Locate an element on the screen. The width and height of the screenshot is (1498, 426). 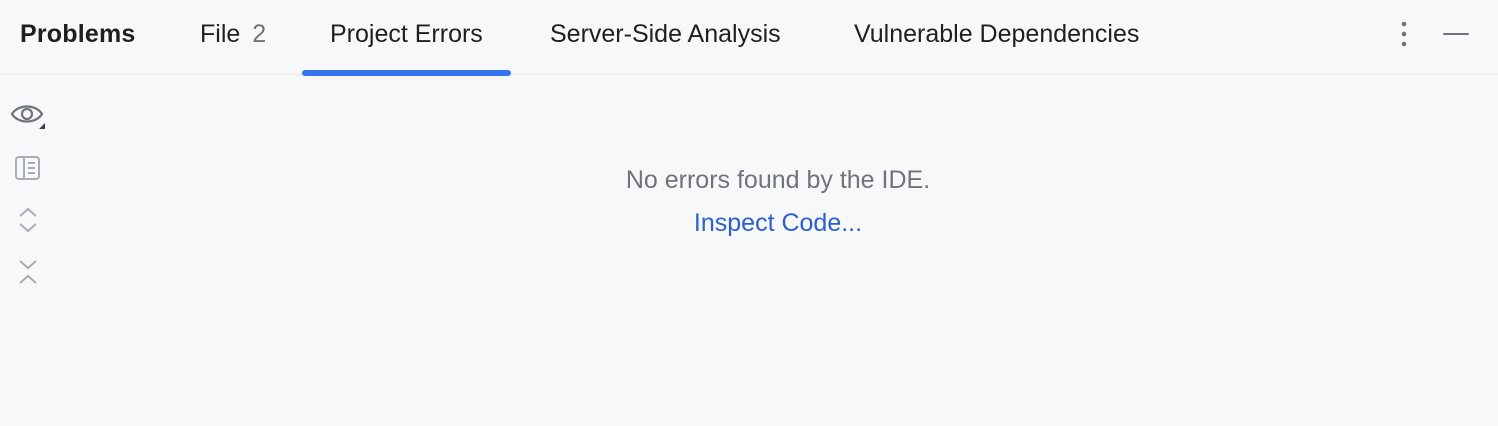
collapse-all-button is located at coordinates (28, 272).